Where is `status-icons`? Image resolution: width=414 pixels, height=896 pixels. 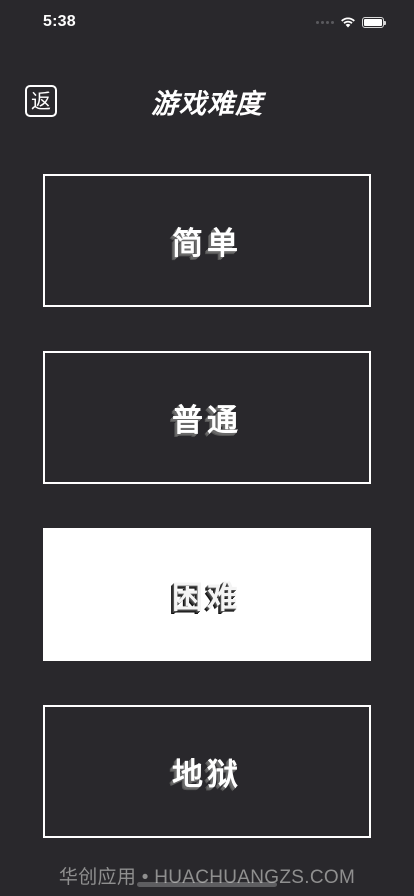
status-icons is located at coordinates (351, 22).